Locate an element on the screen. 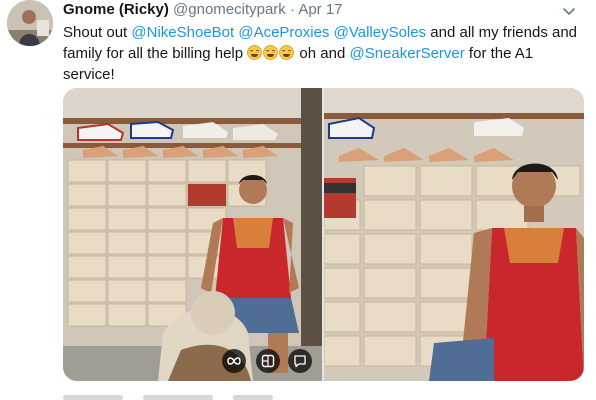 This screenshot has height=400, width=596. chevron-down-icon is located at coordinates (569, 11).